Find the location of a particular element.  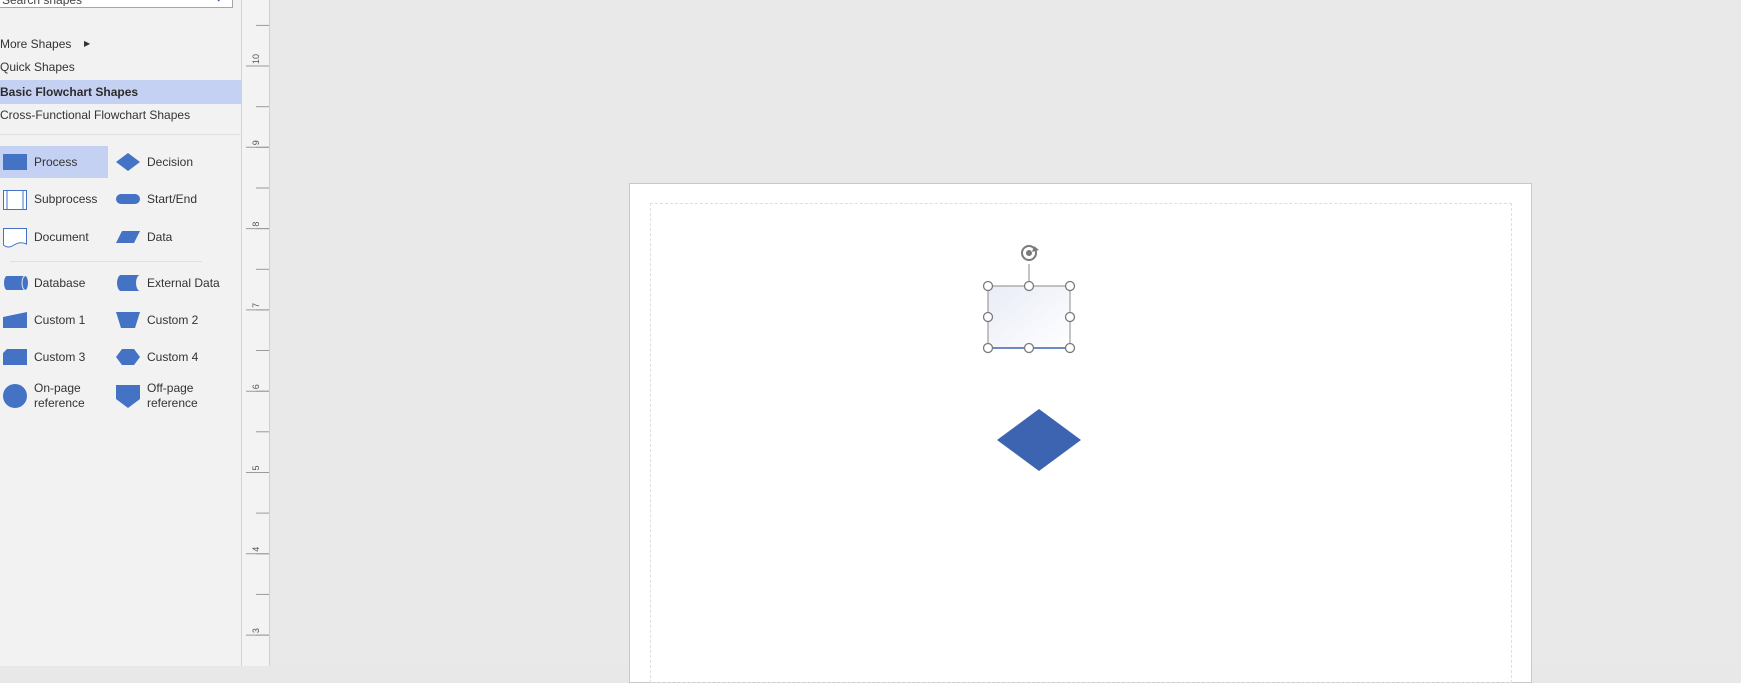

shape-data: Data is located at coordinates (167, 237).